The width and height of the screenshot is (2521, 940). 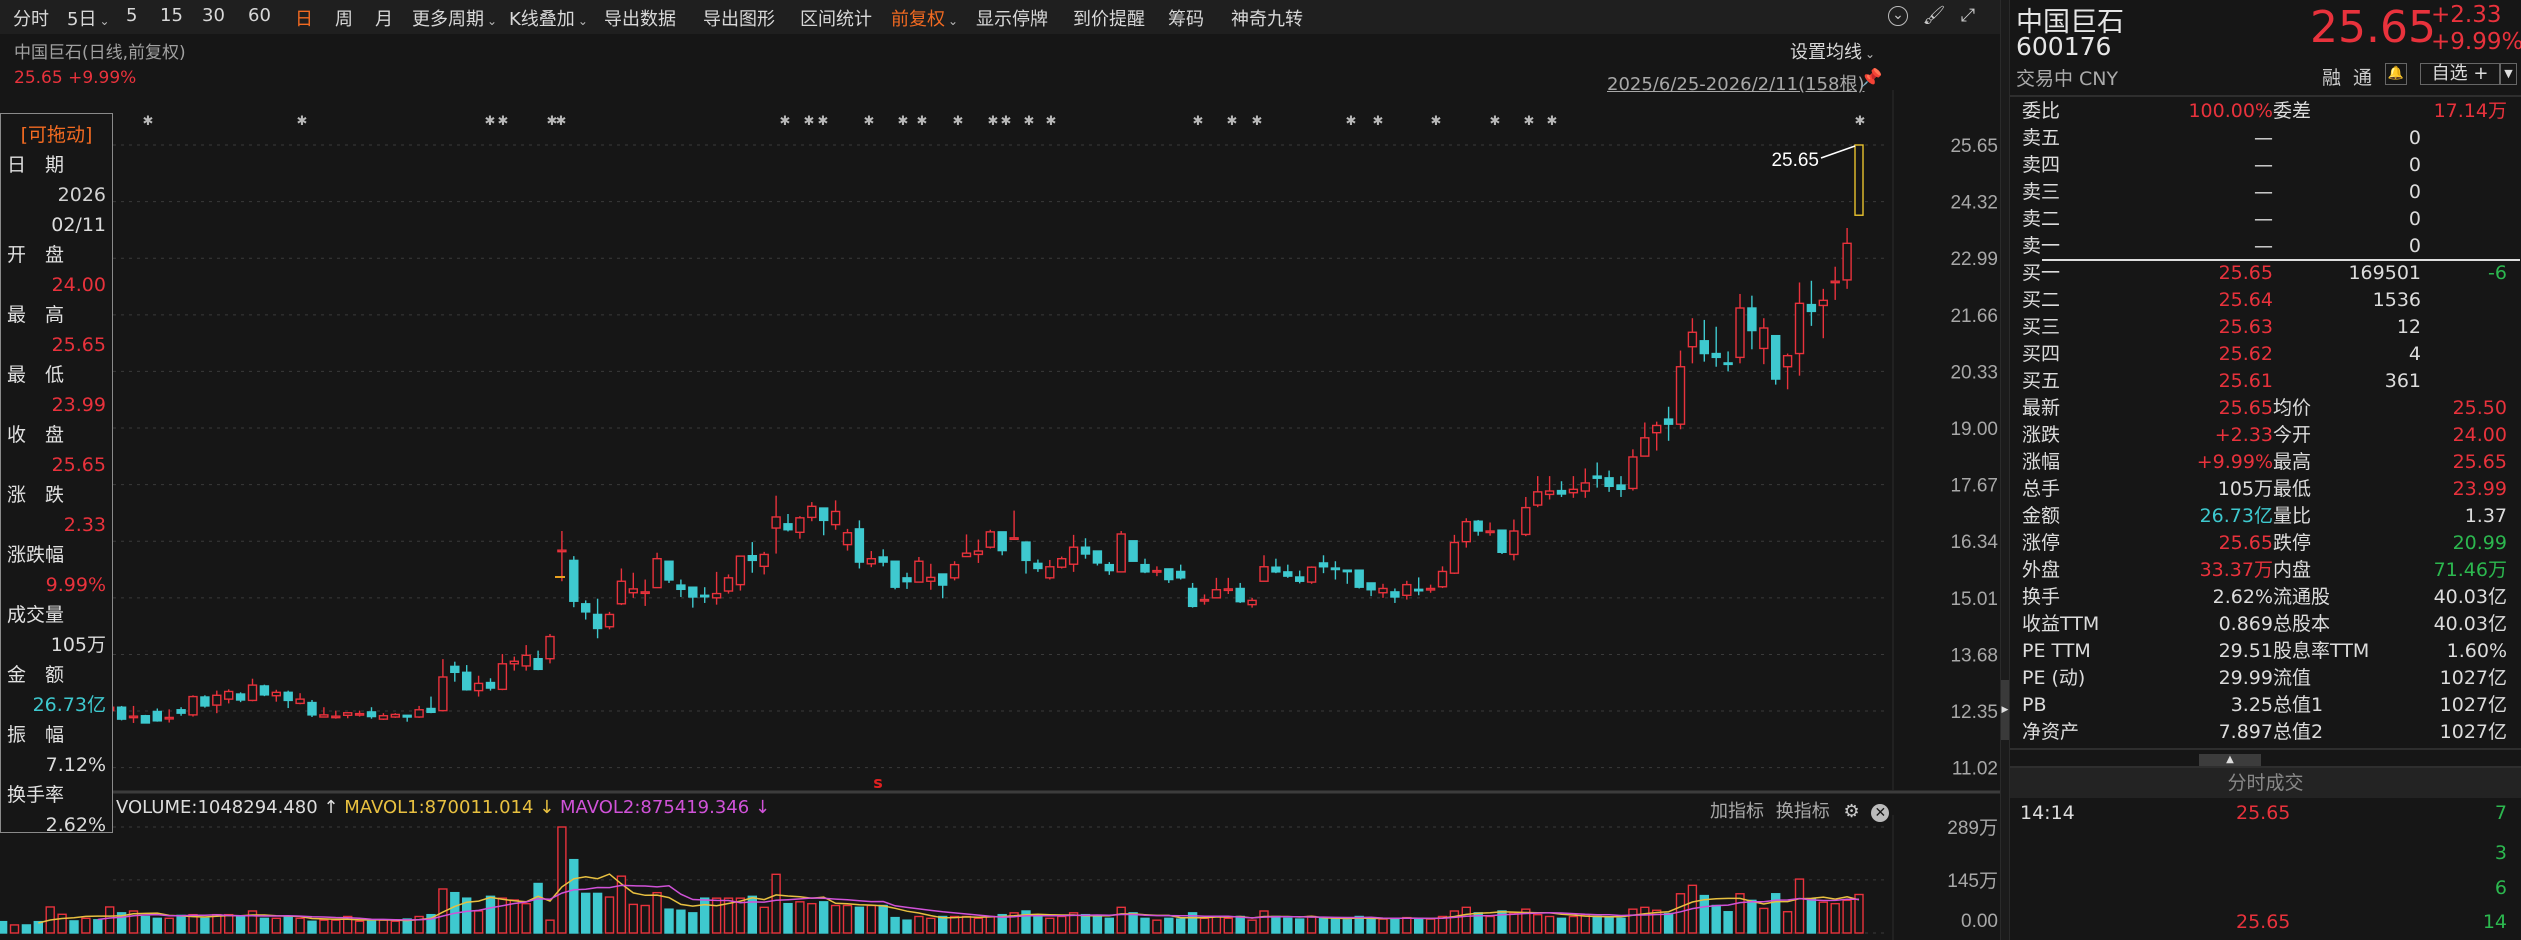 I want to click on stat-value: 71.46万, so click(x=2470, y=570).